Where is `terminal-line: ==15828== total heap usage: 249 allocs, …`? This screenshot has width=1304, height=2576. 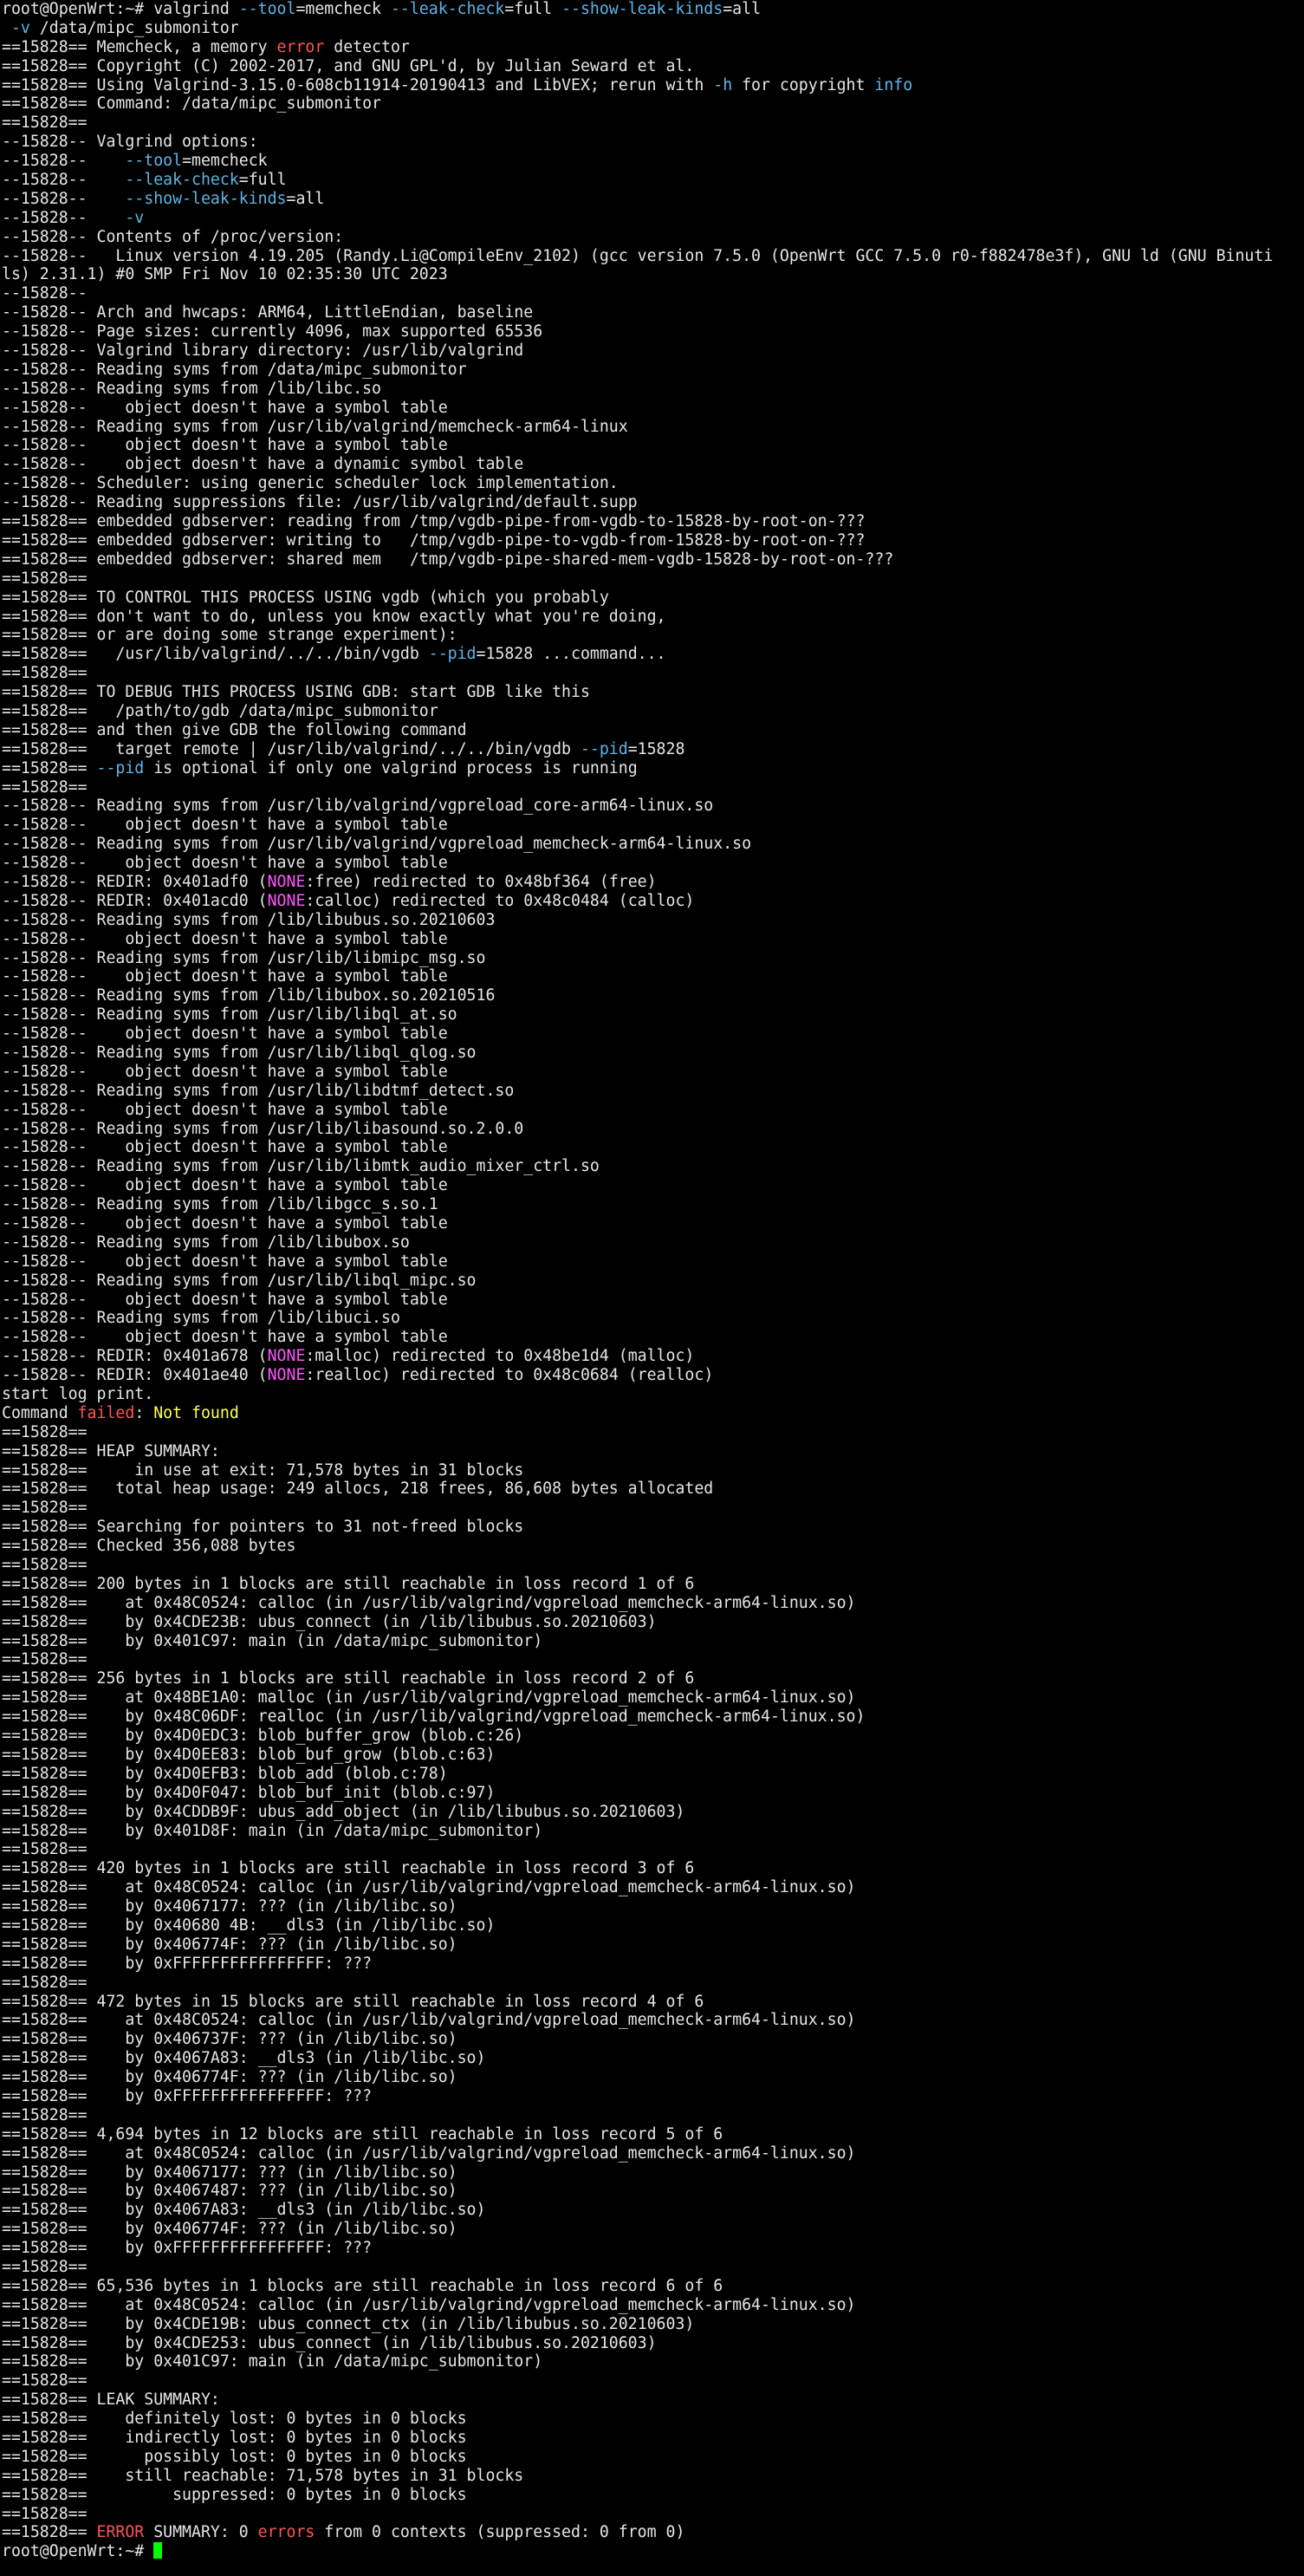 terminal-line: ==15828== total heap usage: 249 allocs, … is located at coordinates (653, 1489).